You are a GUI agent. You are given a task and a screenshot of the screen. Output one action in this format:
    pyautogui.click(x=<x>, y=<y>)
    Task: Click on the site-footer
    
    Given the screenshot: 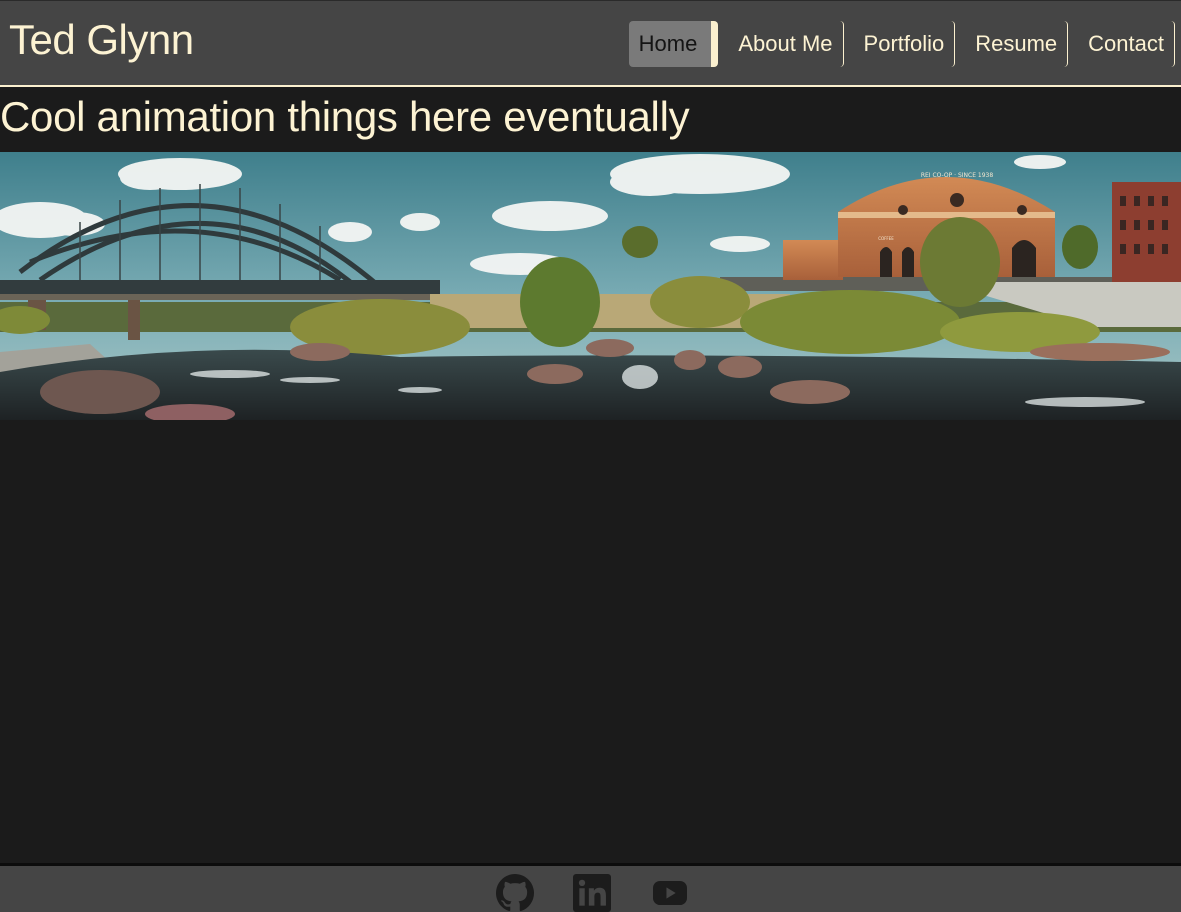 What is the action you would take?
    pyautogui.click(x=590, y=887)
    